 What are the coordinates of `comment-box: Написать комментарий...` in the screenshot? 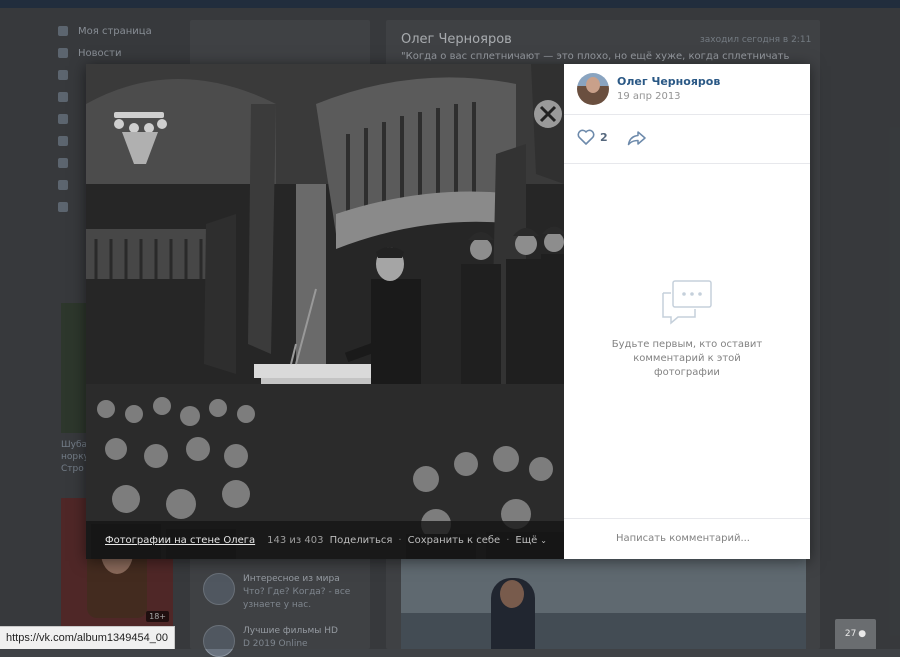 It's located at (687, 539).